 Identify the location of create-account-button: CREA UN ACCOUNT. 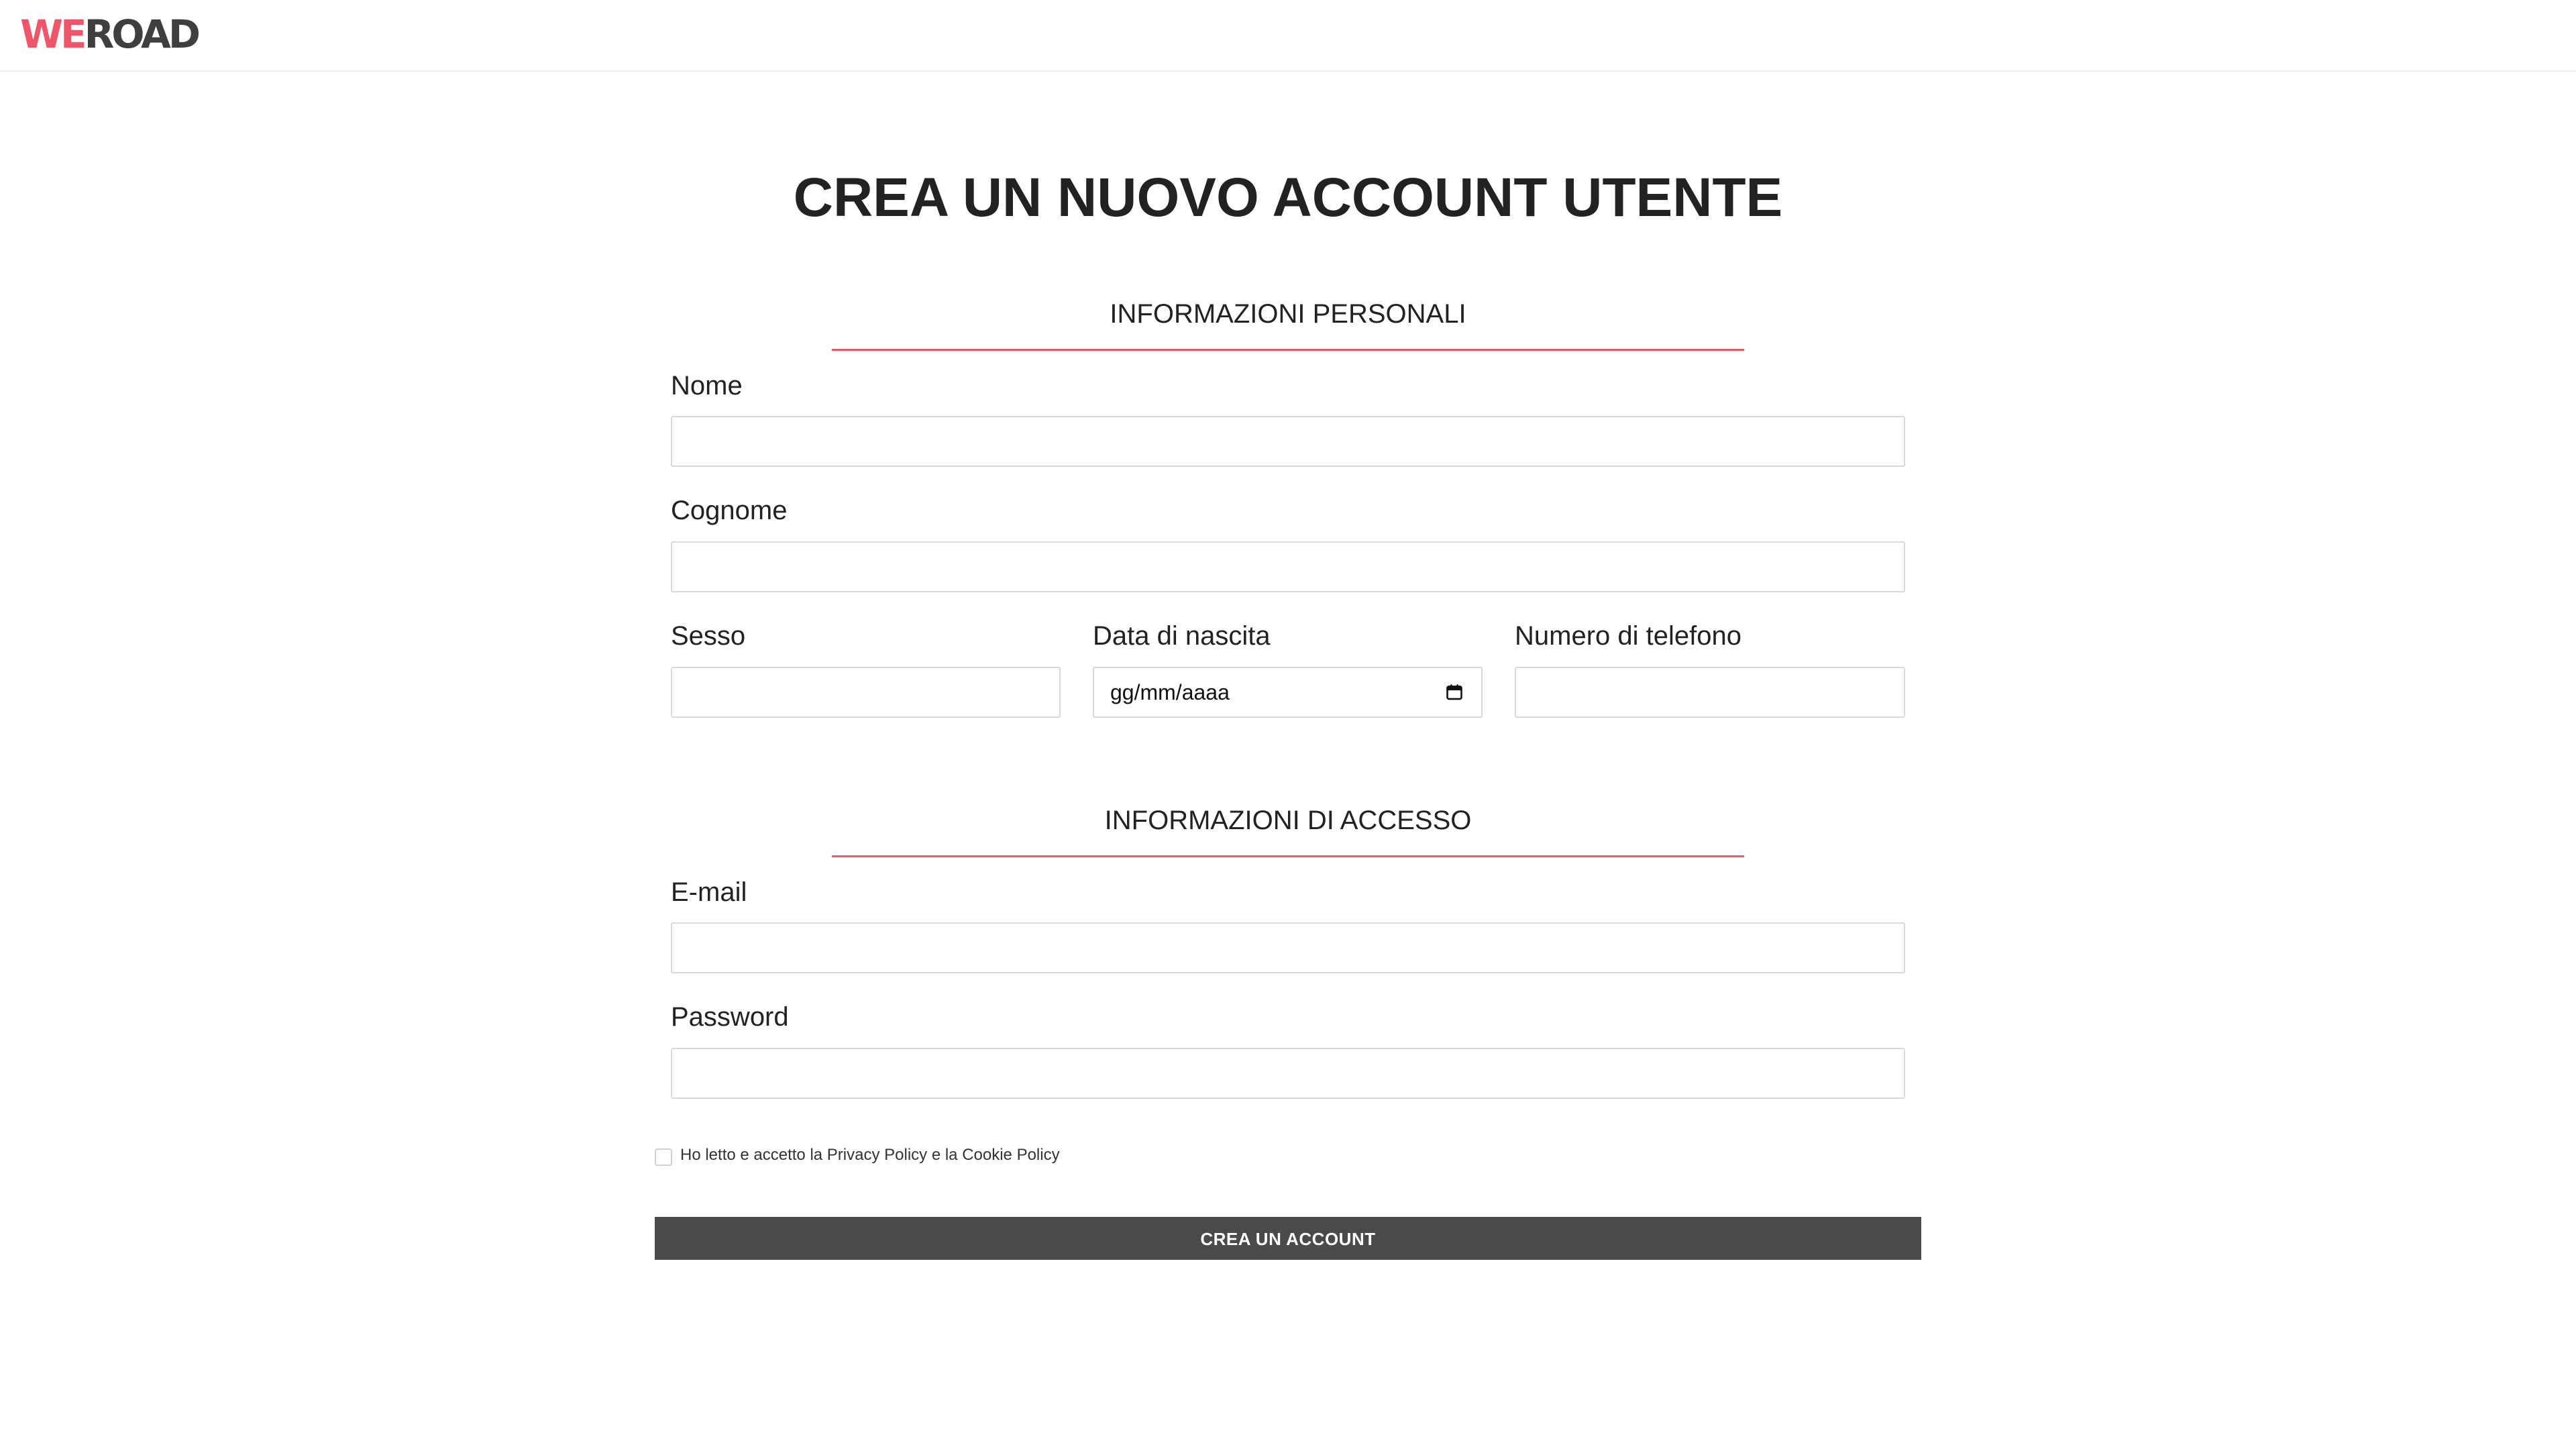
(1288, 1238).